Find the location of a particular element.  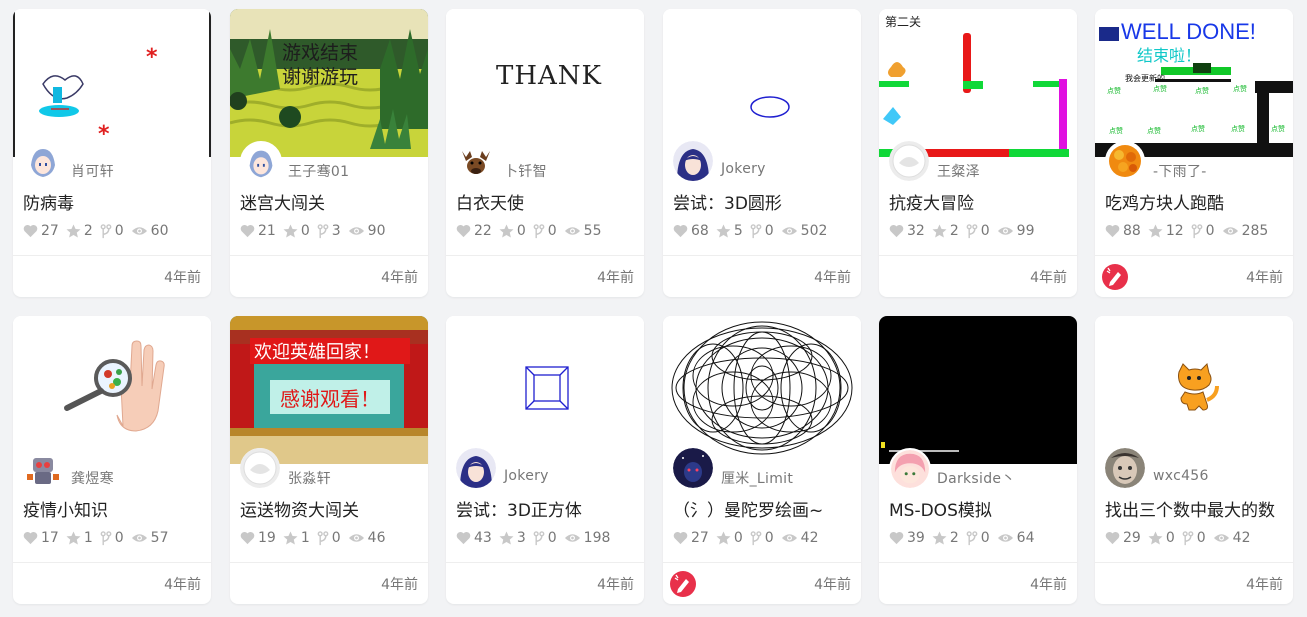

project-card: 厘米_Limit （氵）曼陀罗绘画~ 27 0 0 42 4年前 is located at coordinates (762, 460).